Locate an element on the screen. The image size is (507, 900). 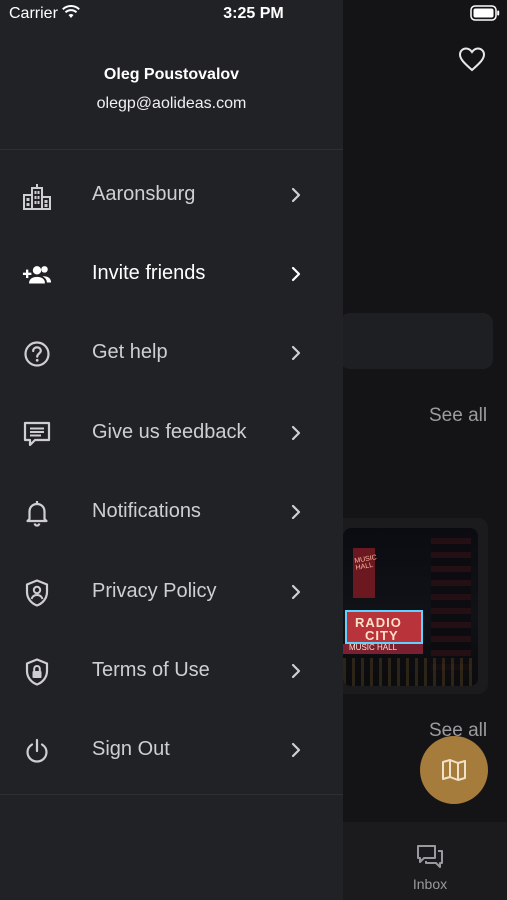
bell-icon is located at coordinates (37, 513).